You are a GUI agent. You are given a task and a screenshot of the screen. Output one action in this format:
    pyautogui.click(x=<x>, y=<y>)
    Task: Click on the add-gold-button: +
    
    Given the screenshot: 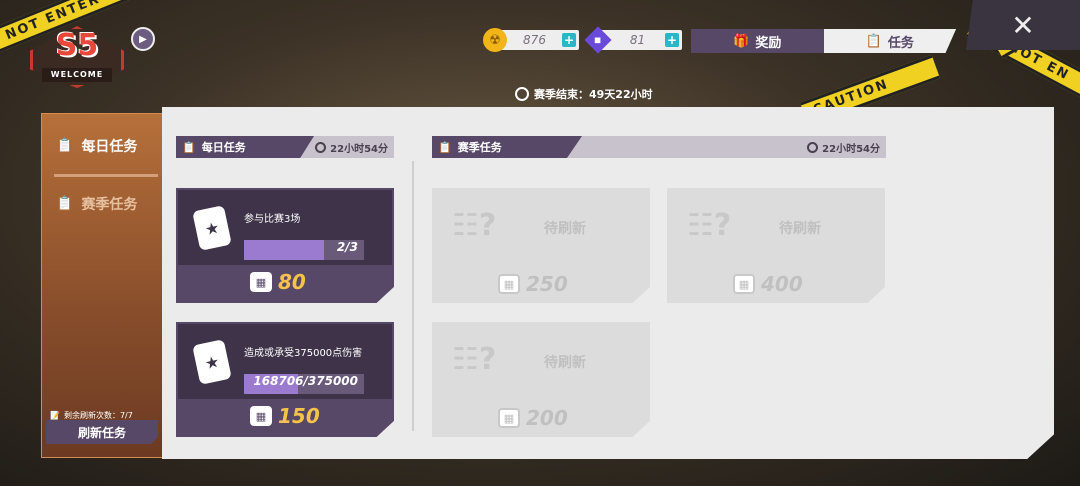 What is the action you would take?
    pyautogui.click(x=569, y=40)
    